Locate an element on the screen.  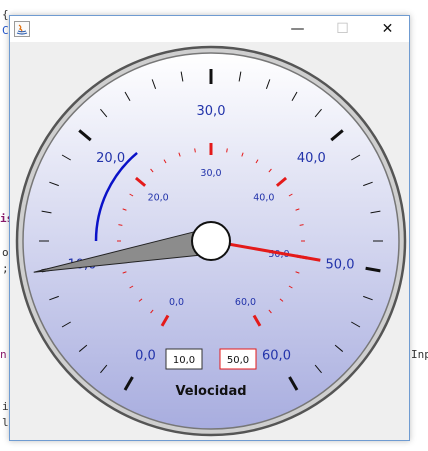
value-readout: 10,0 is located at coordinates (184, 360).